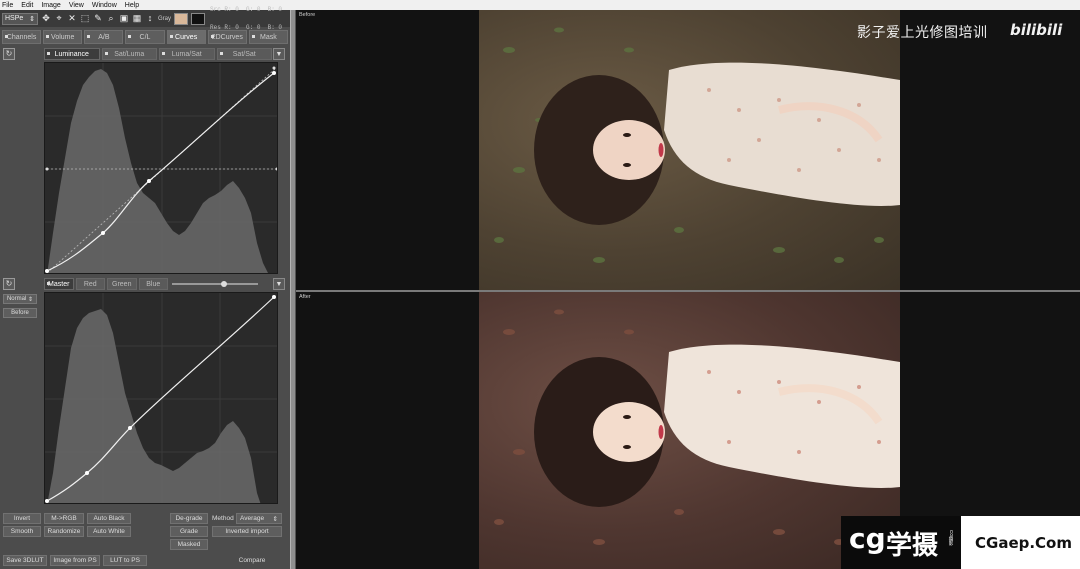  What do you see at coordinates (189, 531) in the screenshot?
I see `grade-button: Grade` at bounding box center [189, 531].